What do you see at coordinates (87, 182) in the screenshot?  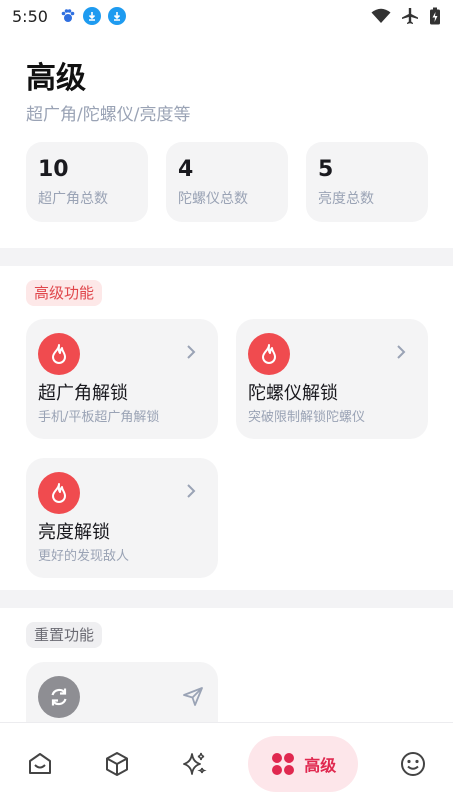 I see `stat-card-ultrawide: 10 超广角总数` at bounding box center [87, 182].